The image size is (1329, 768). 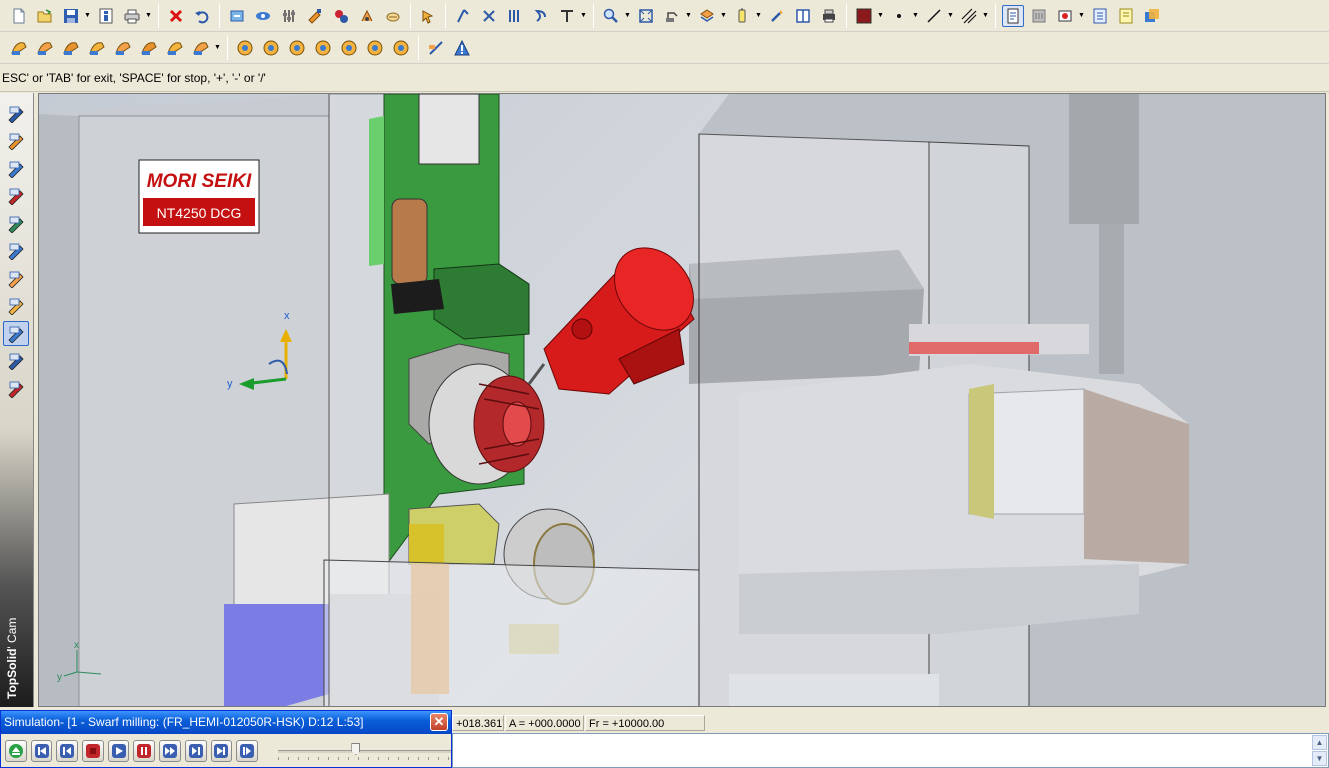 I want to click on warning-icon, so click(x=462, y=48).